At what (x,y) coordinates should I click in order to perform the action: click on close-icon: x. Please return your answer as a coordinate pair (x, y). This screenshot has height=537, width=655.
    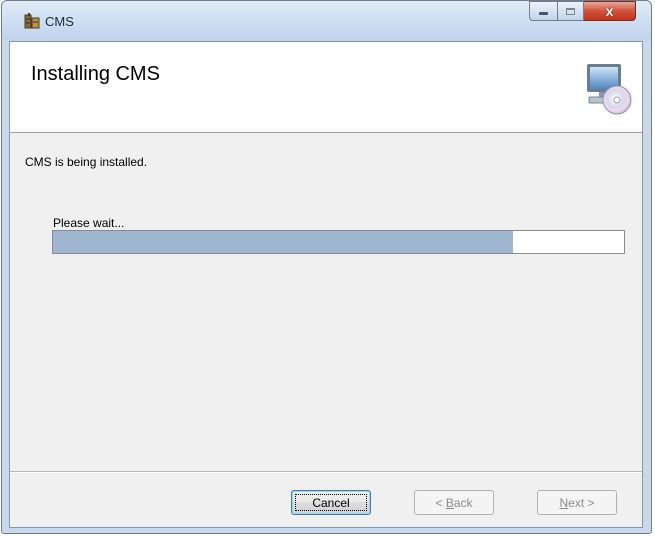
    Looking at the image, I should click on (609, 11).